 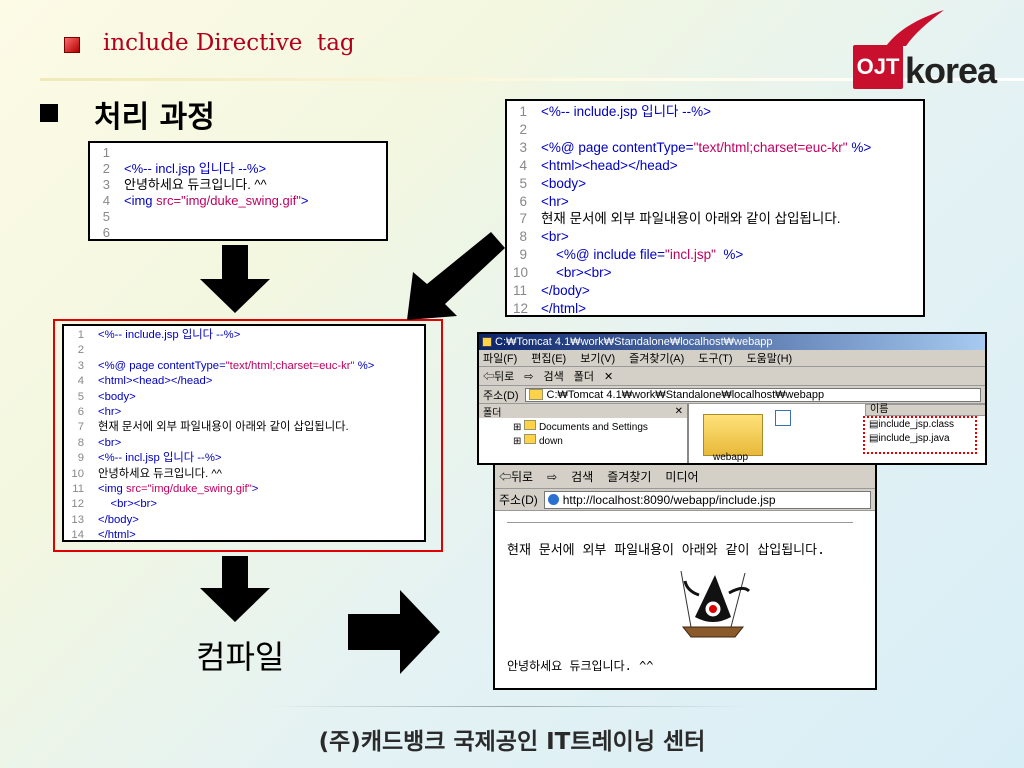 I want to click on code-token: "incl.jsp", so click(x=690, y=255).